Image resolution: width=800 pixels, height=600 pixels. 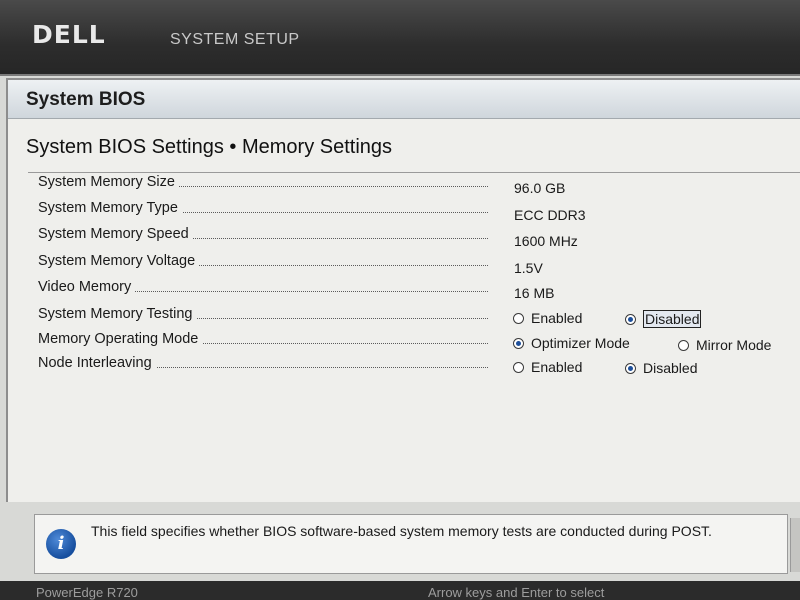 I want to click on setting-label: Video Memory, so click(x=87, y=287).